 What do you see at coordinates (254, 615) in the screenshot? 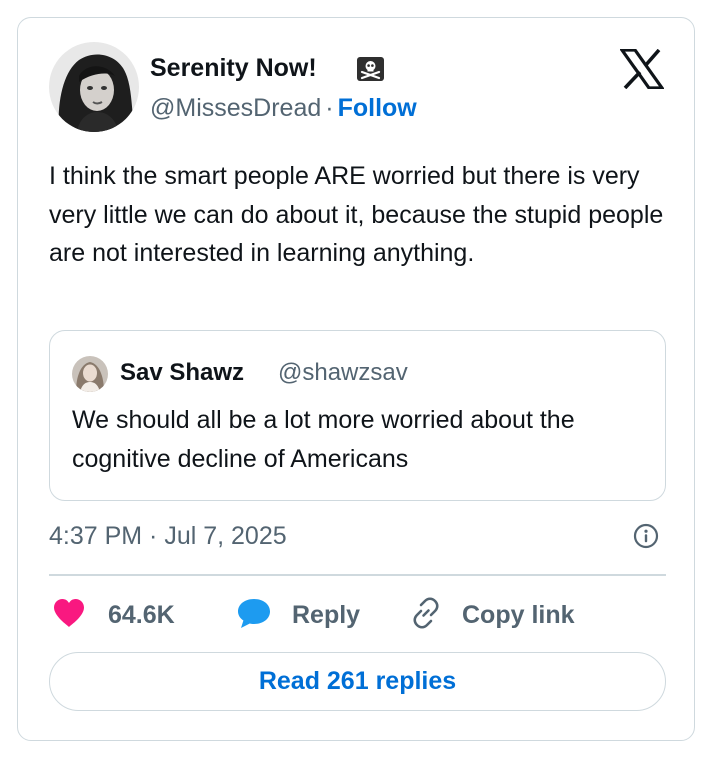
I see `speech-bubble-icon` at bounding box center [254, 615].